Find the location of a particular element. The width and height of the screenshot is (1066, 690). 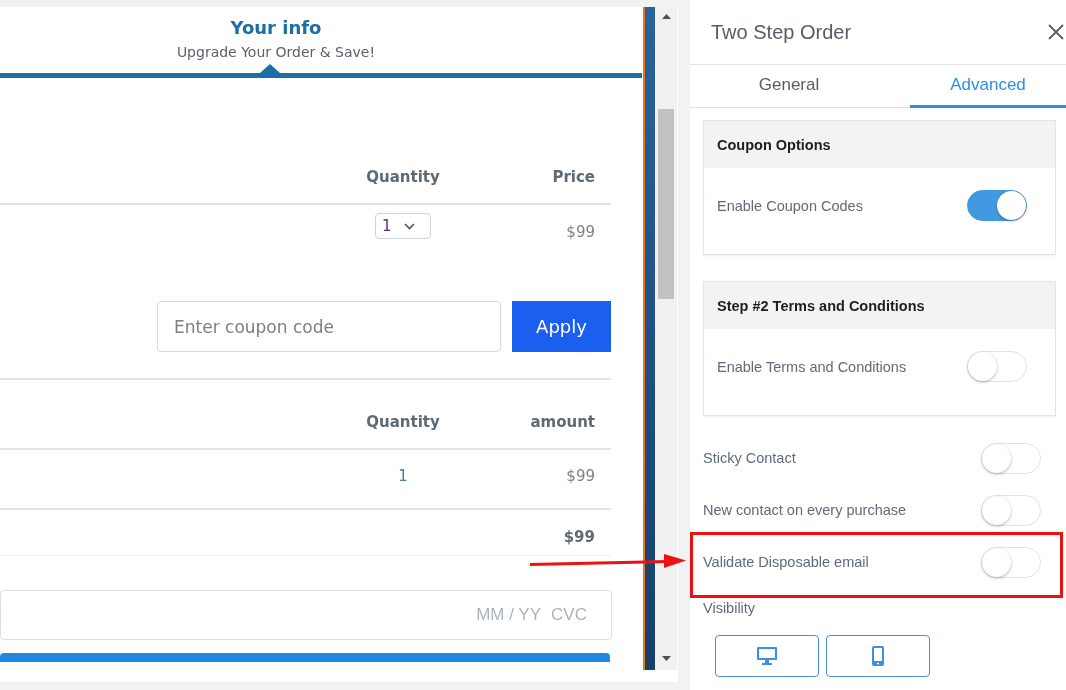

panel-title: Two Step Order is located at coordinates (781, 32).